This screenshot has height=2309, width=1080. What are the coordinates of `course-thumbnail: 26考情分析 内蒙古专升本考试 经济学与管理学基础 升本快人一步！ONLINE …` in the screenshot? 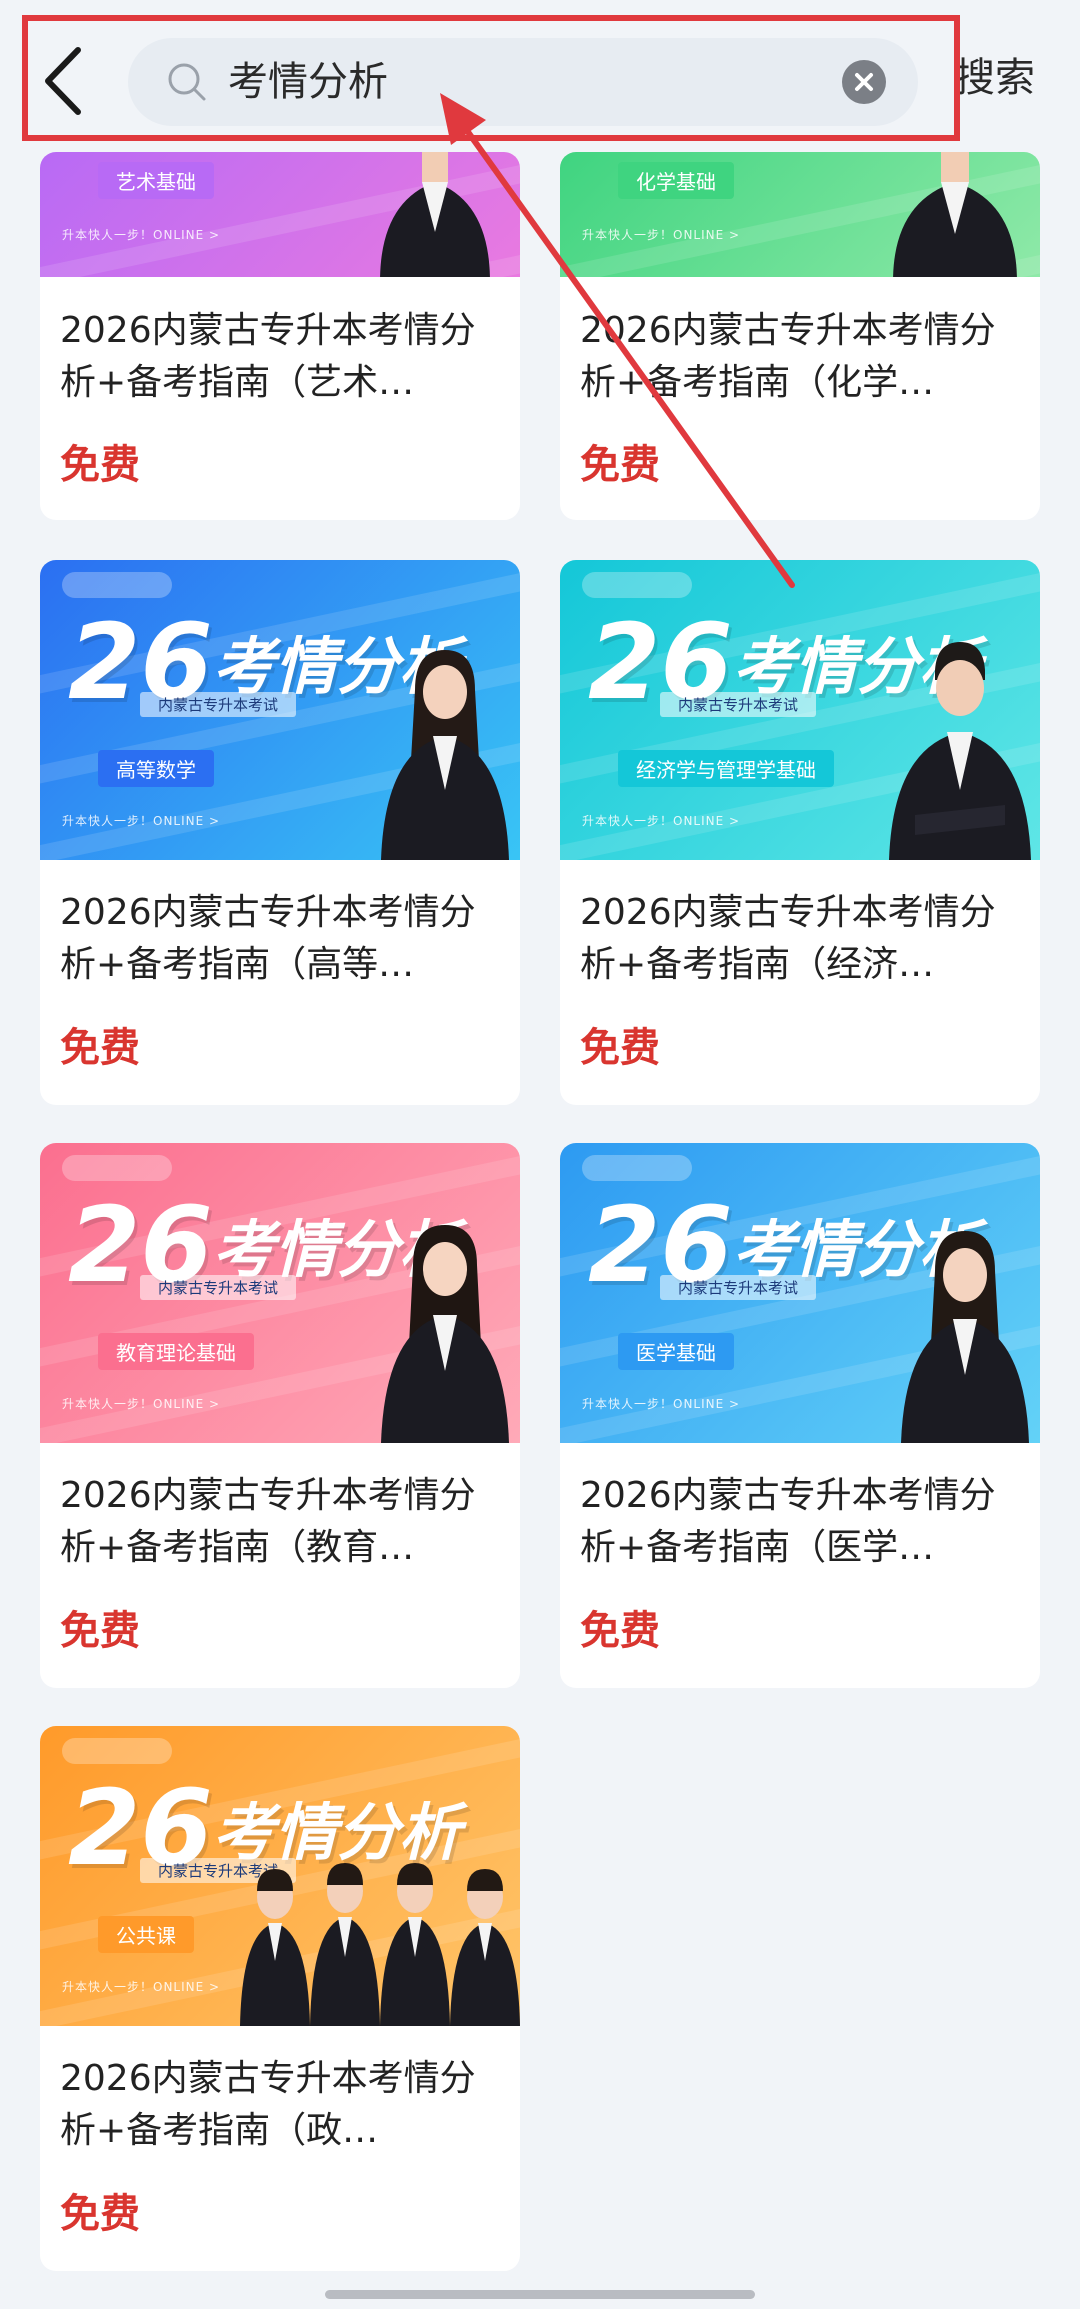 It's located at (800, 710).